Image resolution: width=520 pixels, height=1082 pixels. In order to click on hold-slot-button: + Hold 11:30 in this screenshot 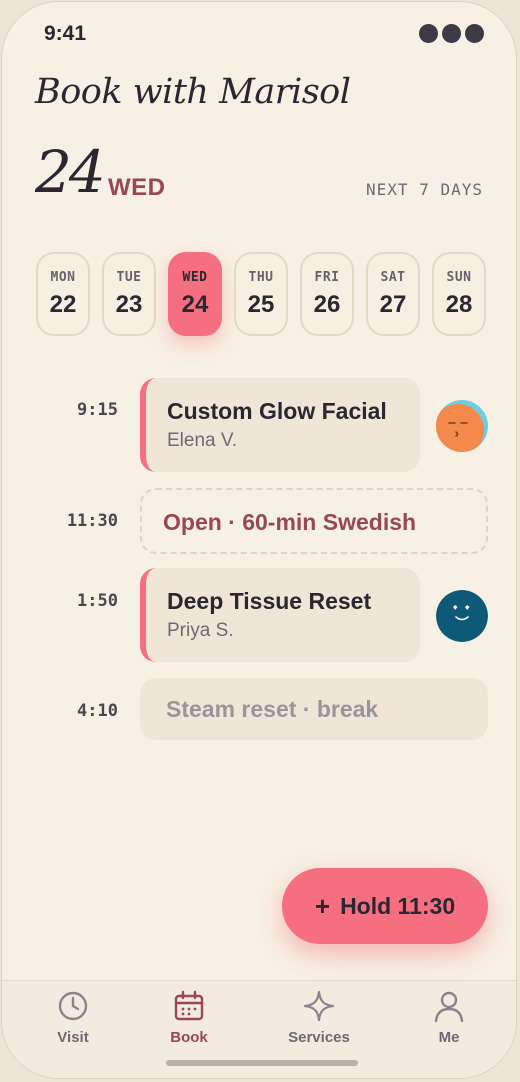, I will do `click(385, 906)`.